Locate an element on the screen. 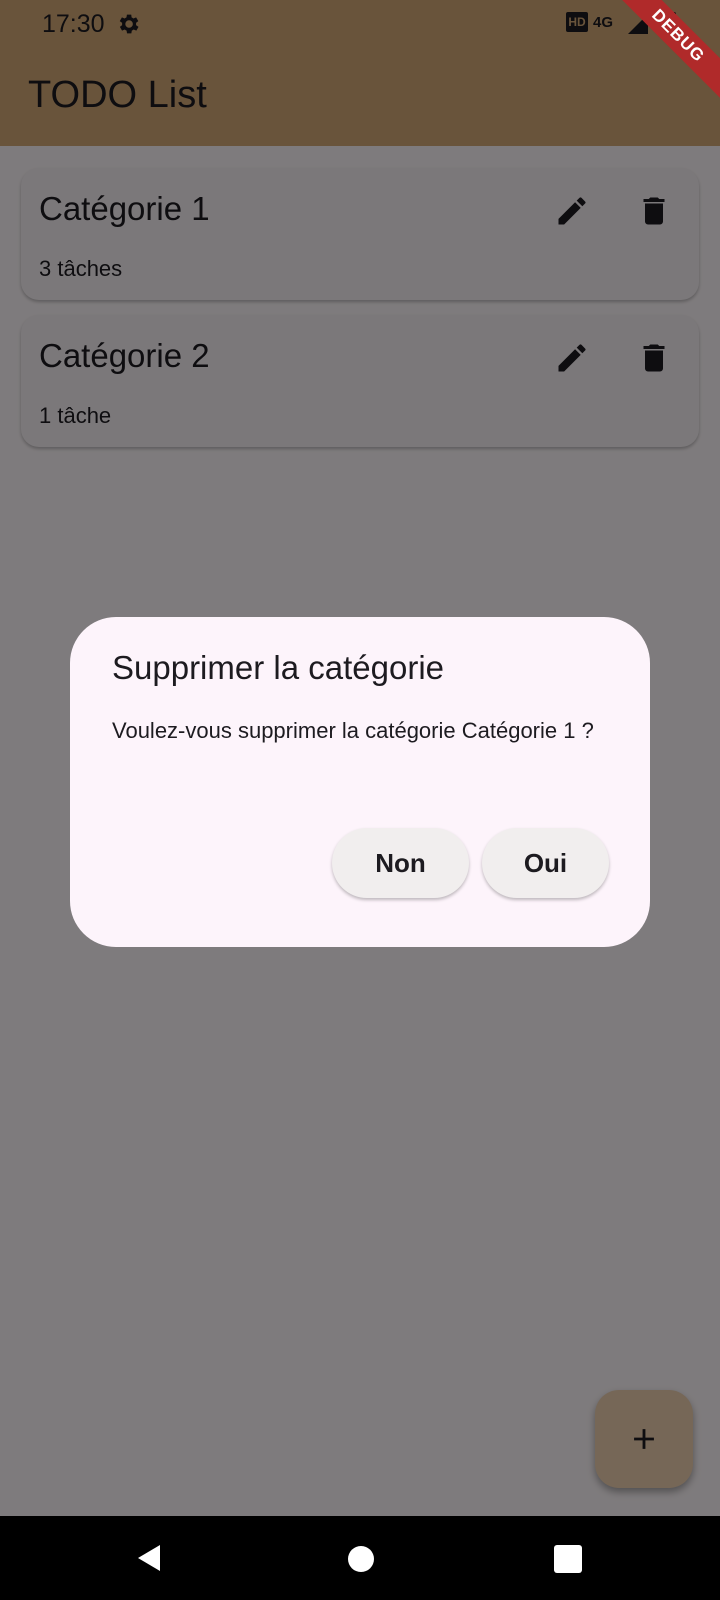 The height and width of the screenshot is (1600, 720). home-icon is located at coordinates (361, 1559).